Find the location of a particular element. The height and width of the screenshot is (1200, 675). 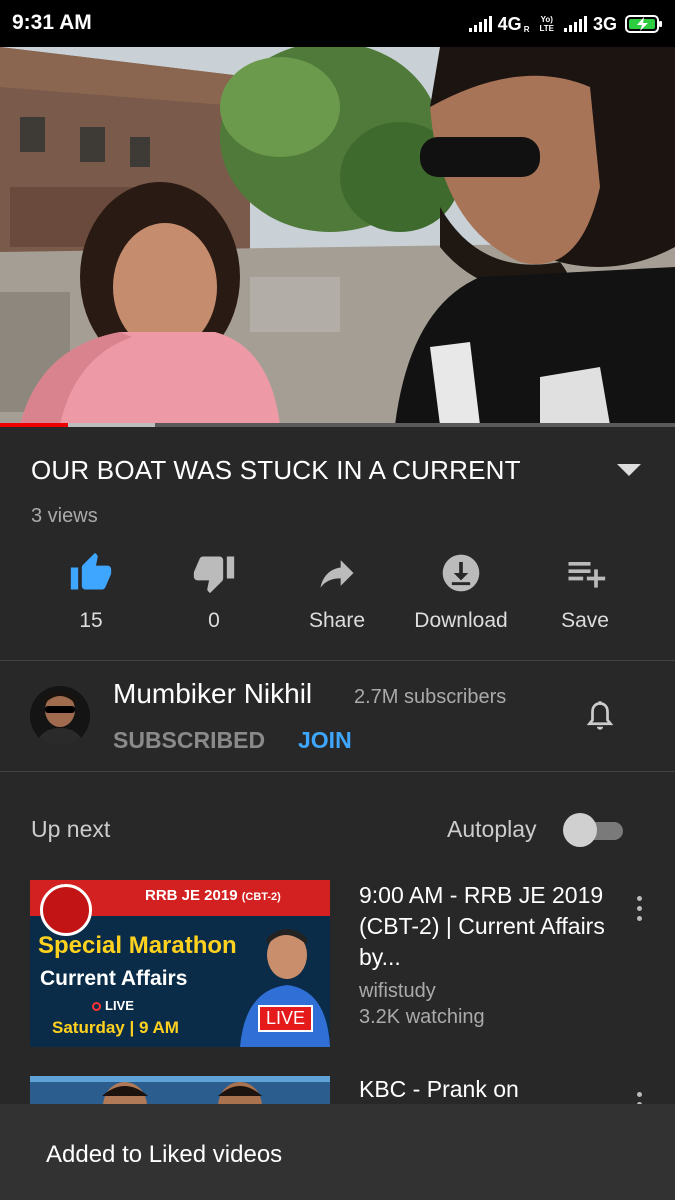

join-button: JOIN is located at coordinates (325, 740).